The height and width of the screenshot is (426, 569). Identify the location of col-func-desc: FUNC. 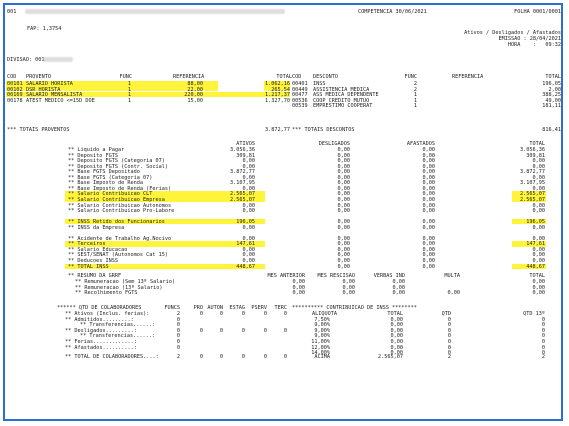
(411, 77).